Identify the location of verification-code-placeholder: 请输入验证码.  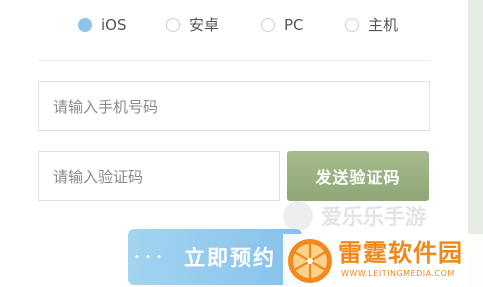
(98, 176).